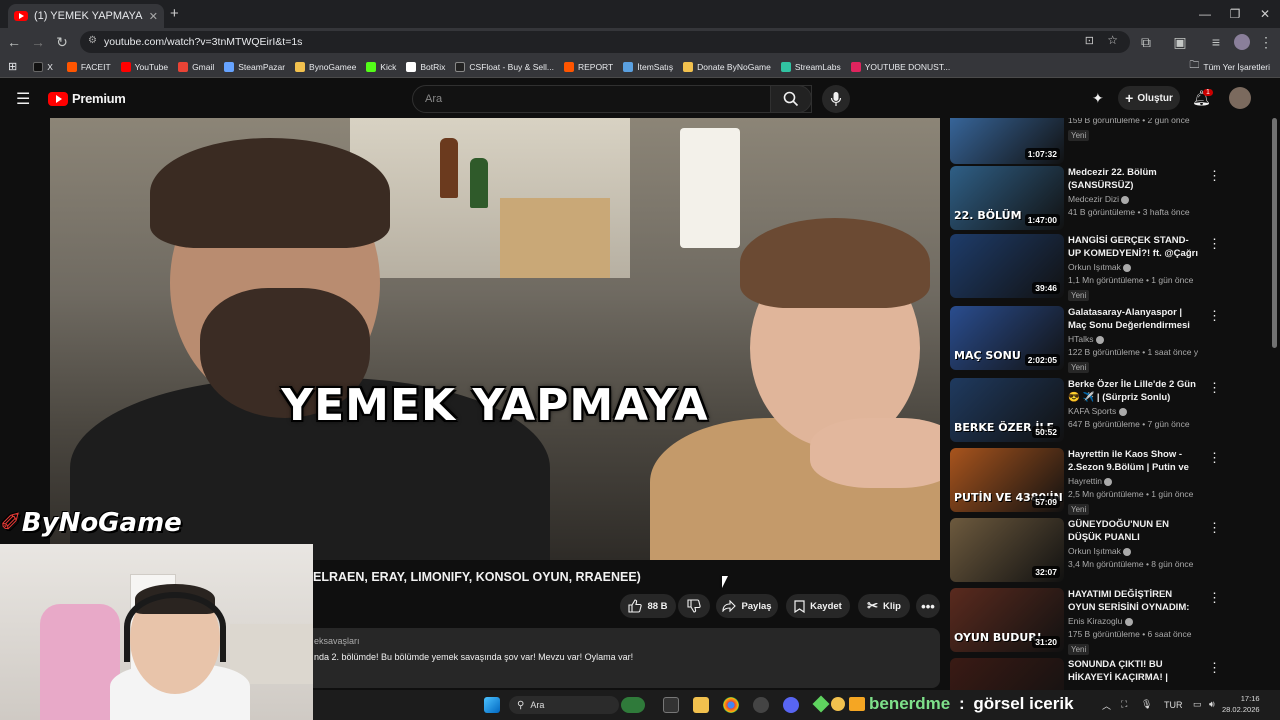 Image resolution: width=1280 pixels, height=720 pixels. Describe the element at coordinates (1007, 410) in the screenshot. I see `video-thumbnail: BERKE ÖZER İLE 50:52` at that location.